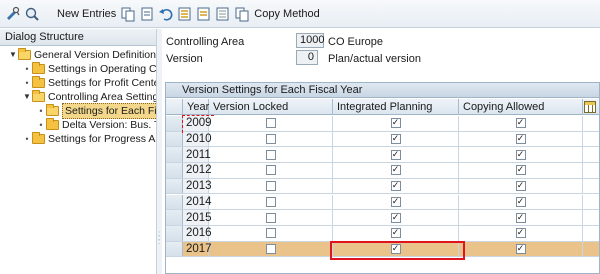 This screenshot has height=274, width=600. Describe the element at coordinates (89, 69) in the screenshot. I see `tree-item-operating-concern: • Settings in Operating Concern` at that location.